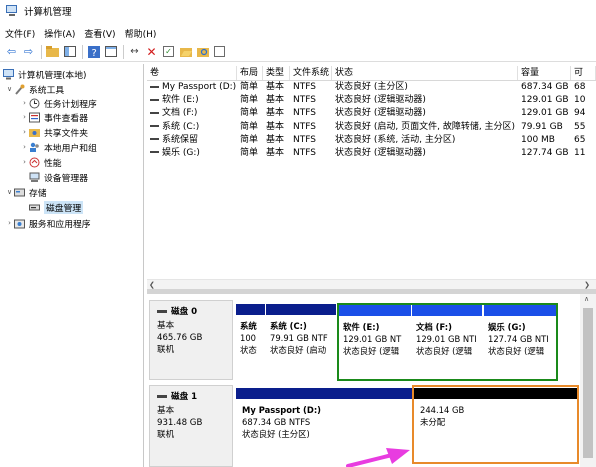 This screenshot has height=467, width=596. What do you see at coordinates (250, 73) in the screenshot?
I see `column-header-layout: 布局` at bounding box center [250, 73].